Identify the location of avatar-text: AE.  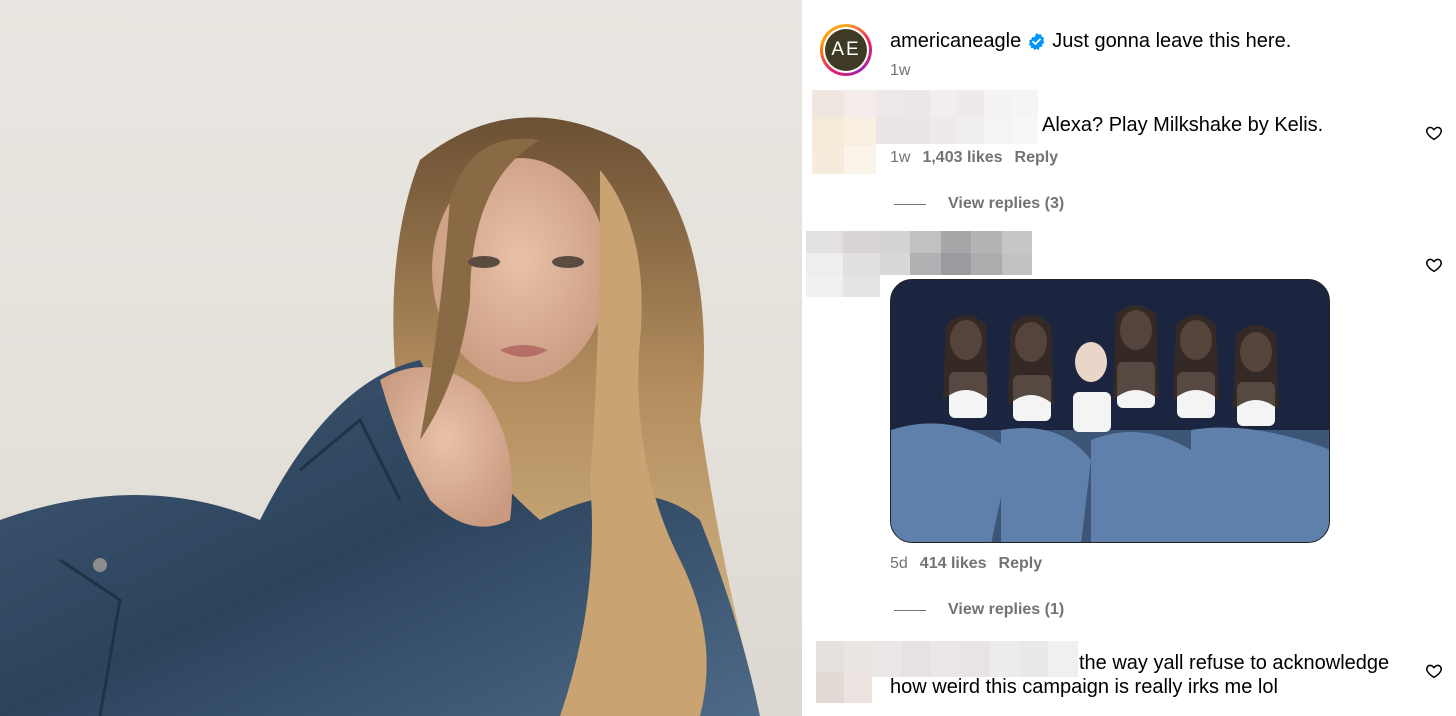
(846, 50).